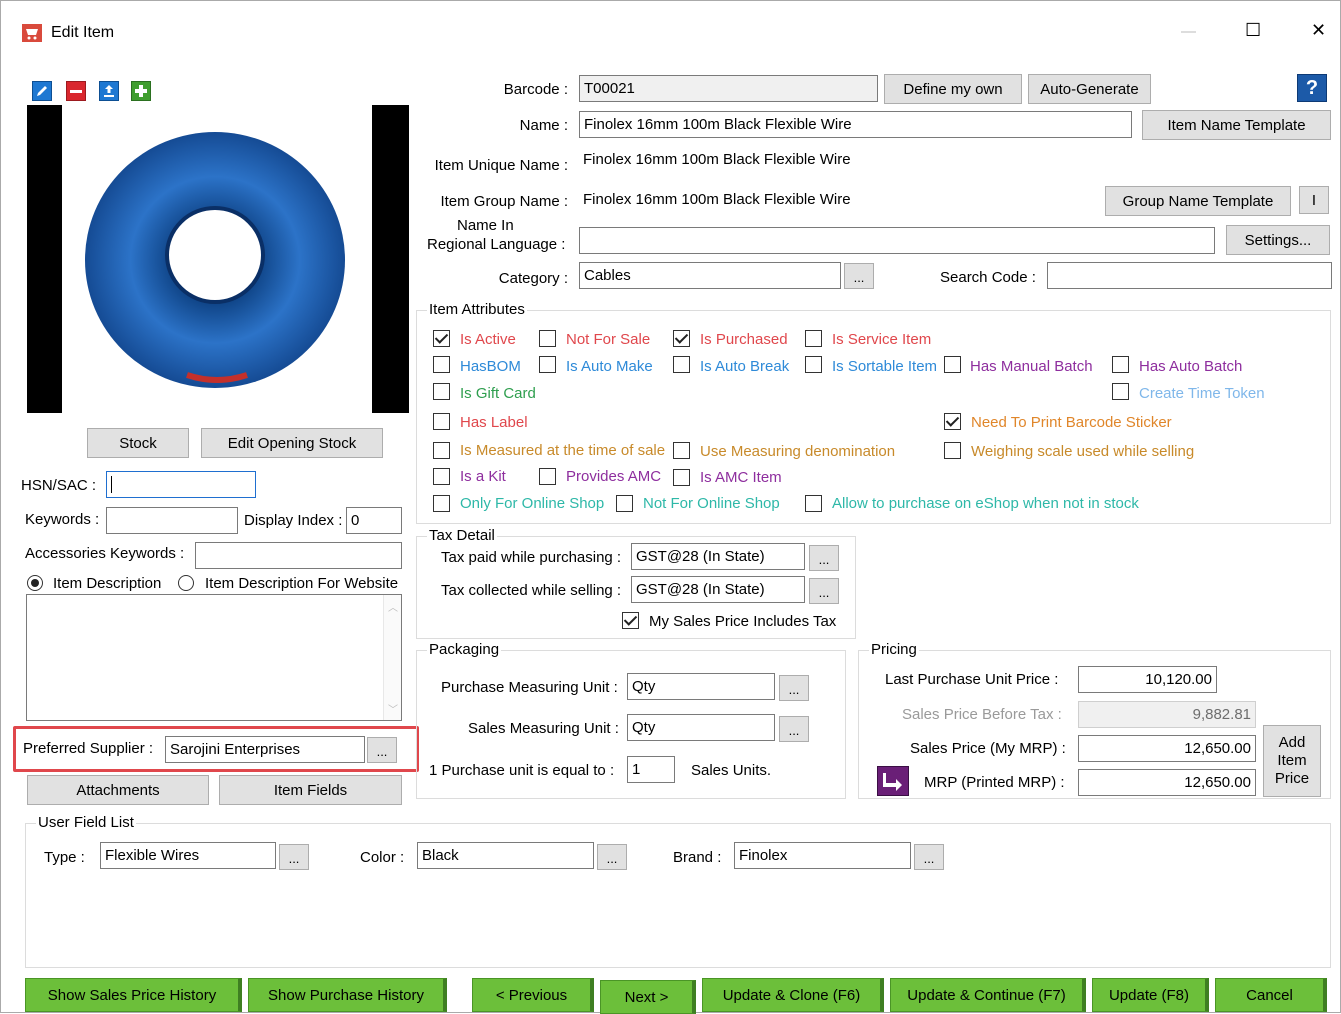 This screenshot has width=1341, height=1014. Describe the element at coordinates (822, 855) in the screenshot. I see `brand-input: Finolex` at that location.